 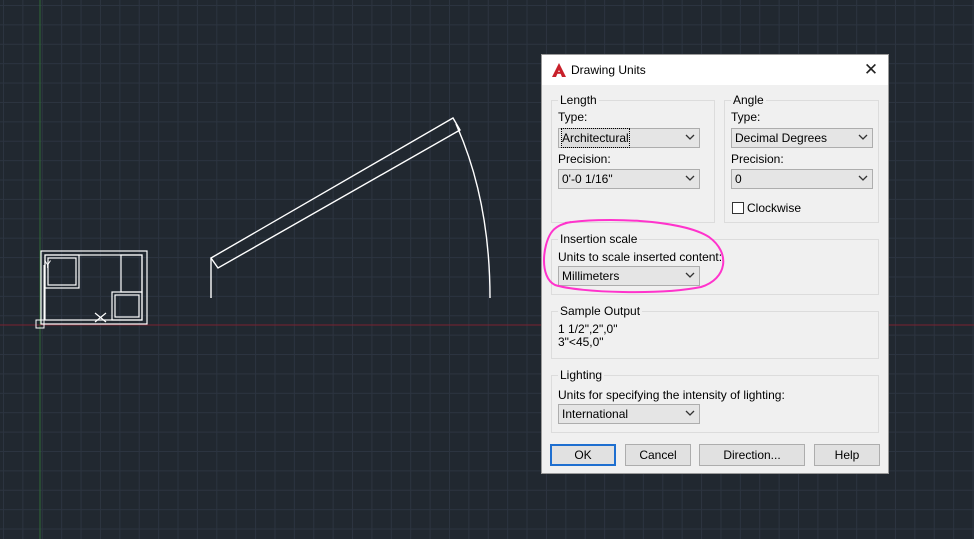 I want to click on angle-type-value: Decimal Degrees, so click(x=781, y=138).